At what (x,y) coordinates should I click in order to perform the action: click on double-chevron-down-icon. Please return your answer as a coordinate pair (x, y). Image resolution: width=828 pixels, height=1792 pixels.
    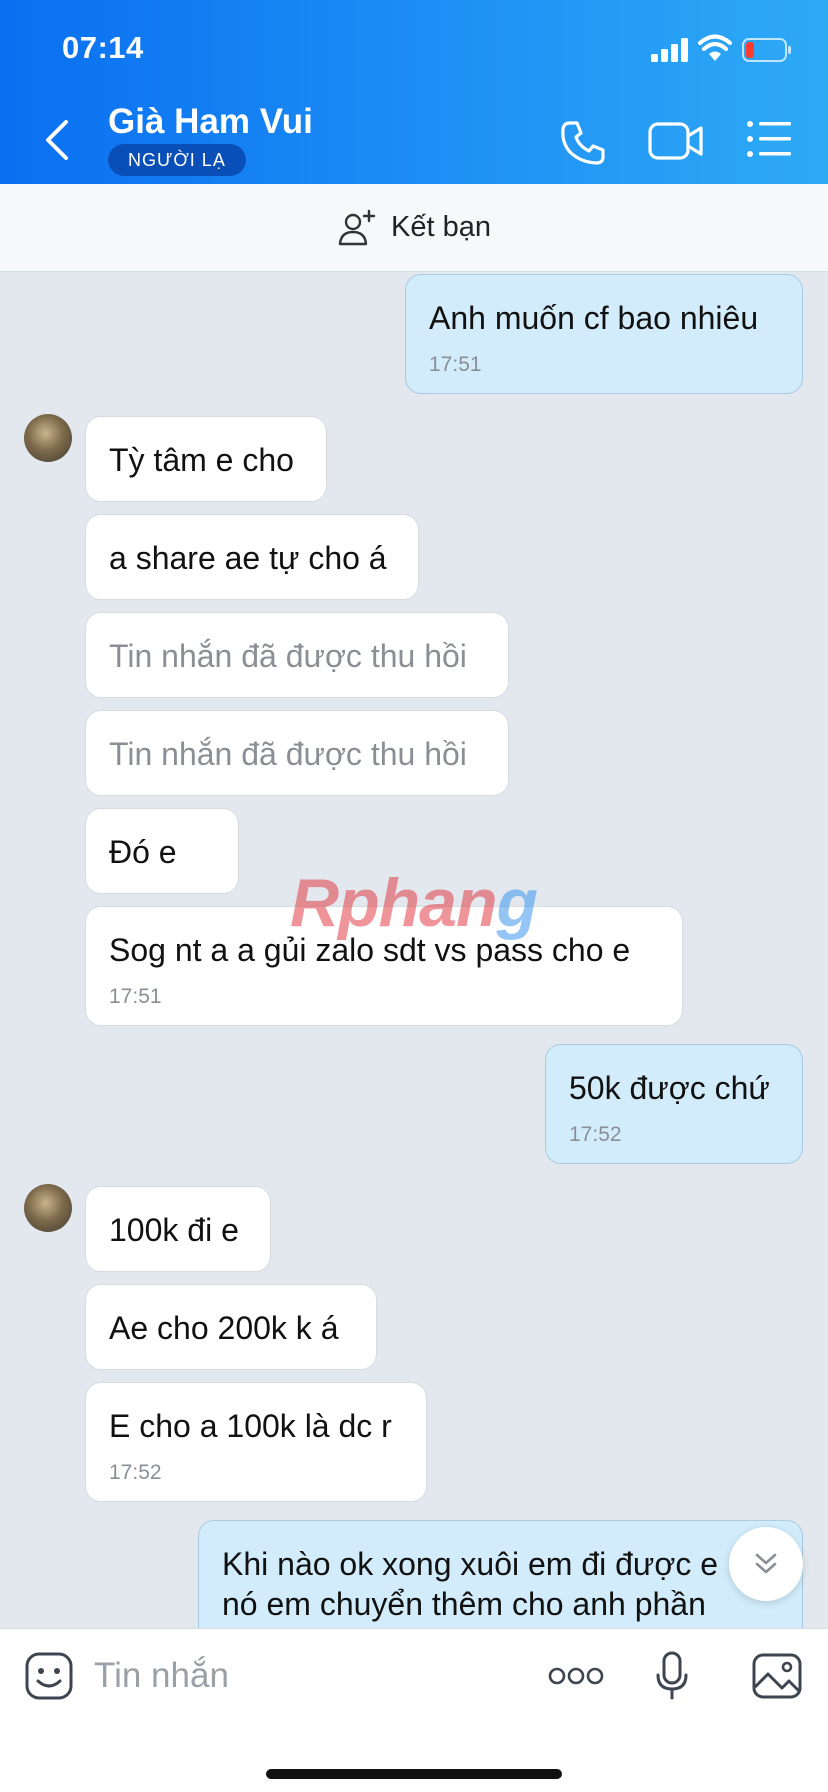
    Looking at the image, I should click on (766, 1563).